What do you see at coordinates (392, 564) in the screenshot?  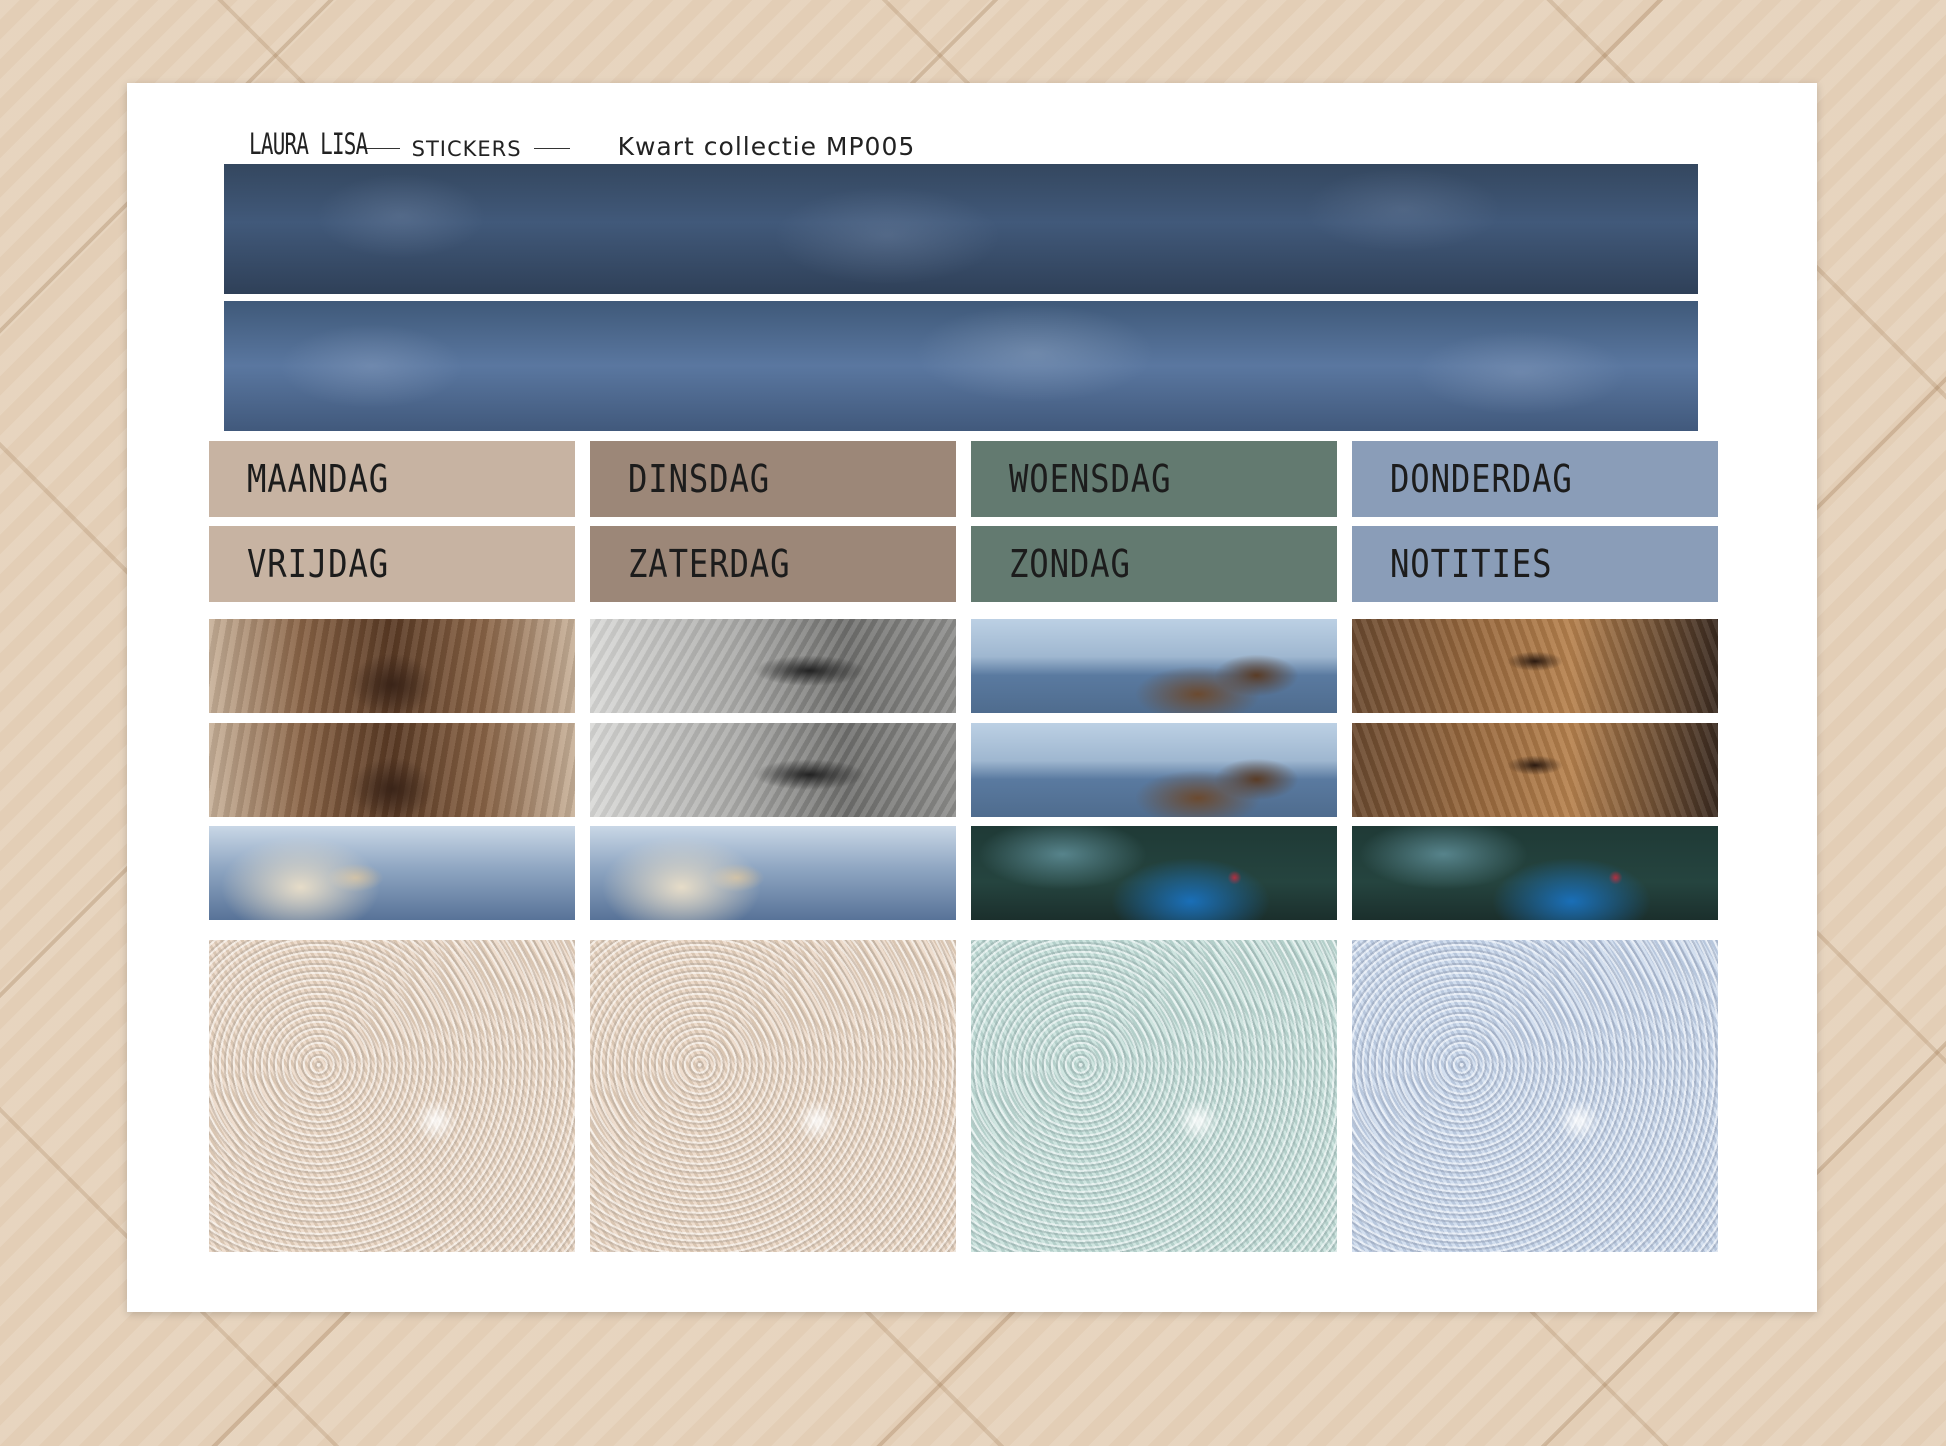 I see `label-vrijdag: VRIJDAG` at bounding box center [392, 564].